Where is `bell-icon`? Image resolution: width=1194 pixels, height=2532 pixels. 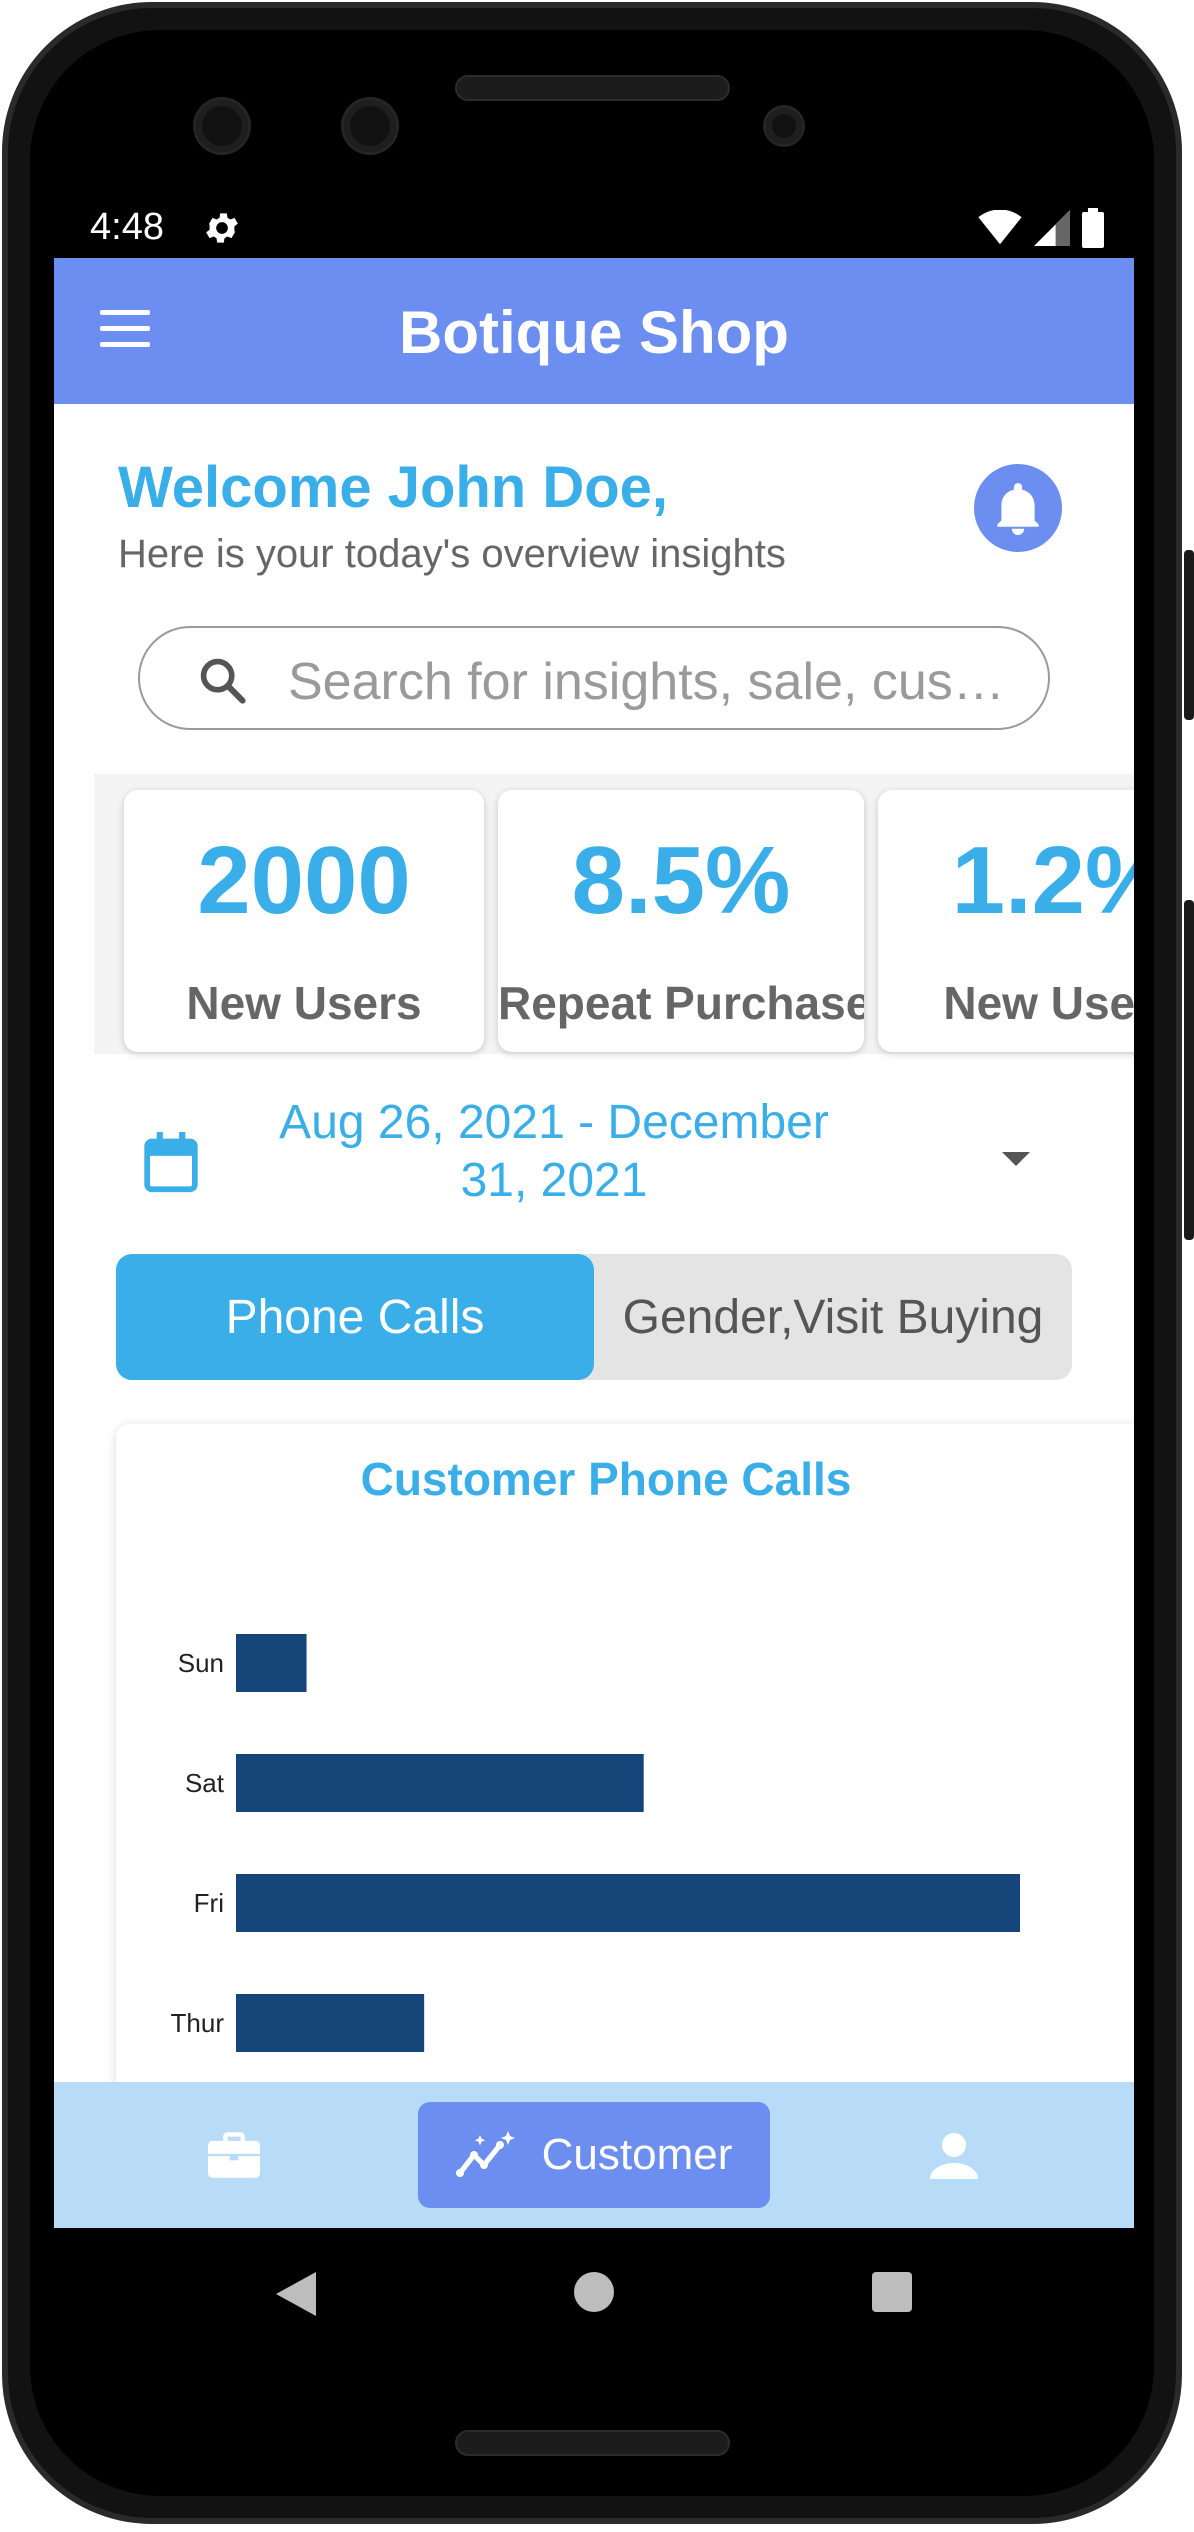 bell-icon is located at coordinates (1018, 509).